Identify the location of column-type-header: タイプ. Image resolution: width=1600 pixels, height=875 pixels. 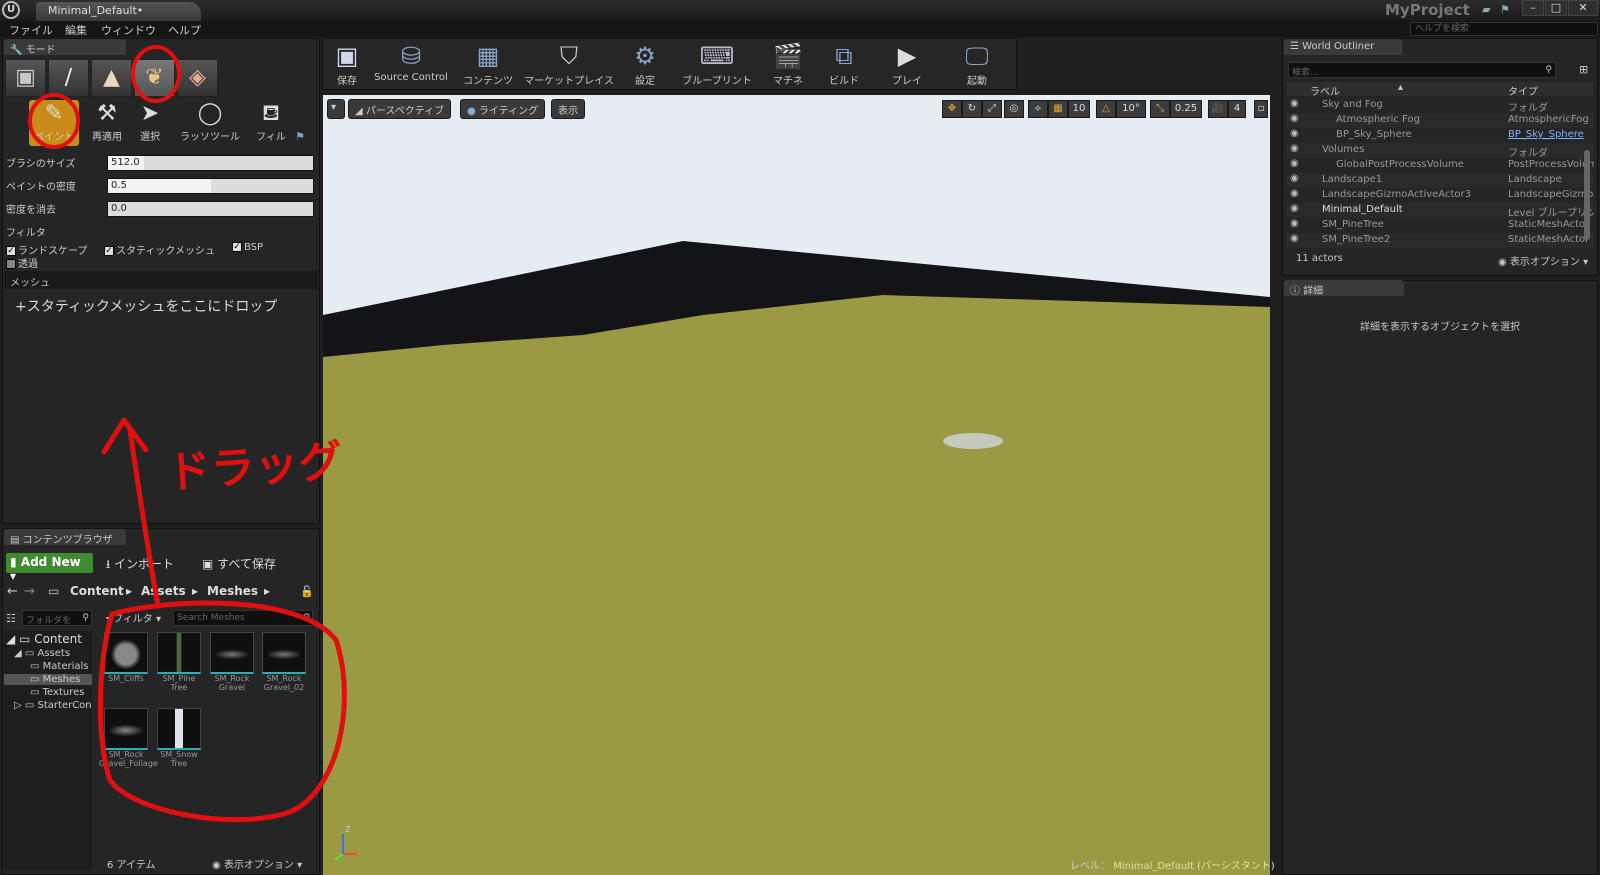
(1523, 90).